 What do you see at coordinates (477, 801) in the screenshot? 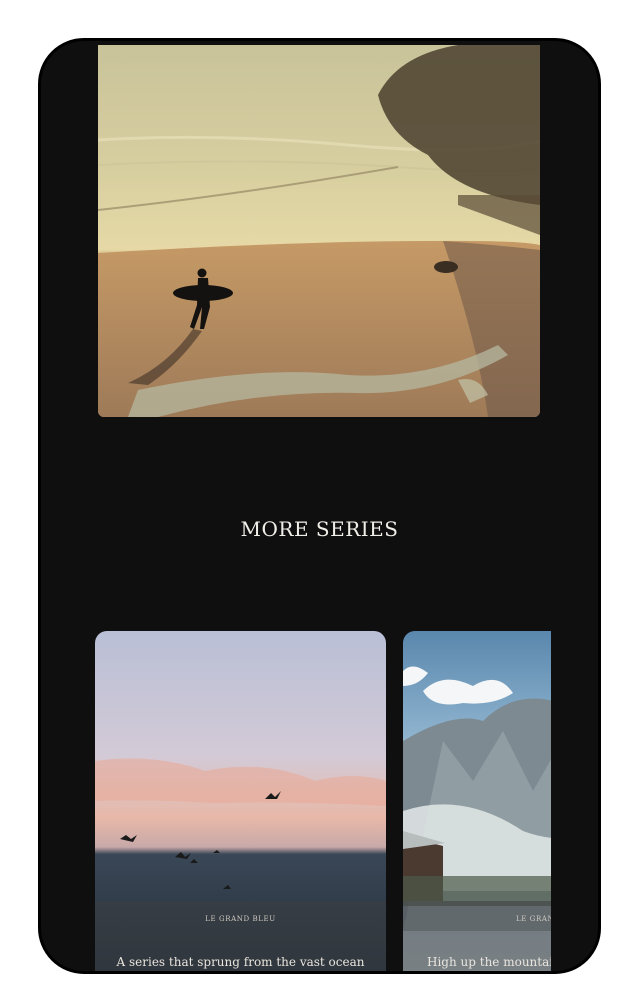
I see `series-card-mountain: LE GRAN High up the mountai` at bounding box center [477, 801].